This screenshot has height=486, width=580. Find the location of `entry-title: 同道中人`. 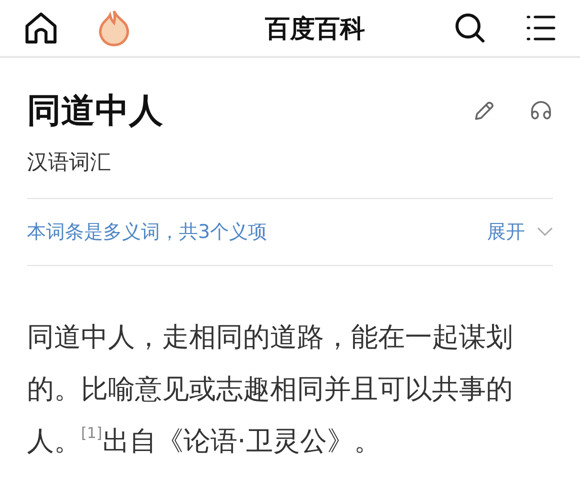

entry-title: 同道中人 is located at coordinates (95, 111).